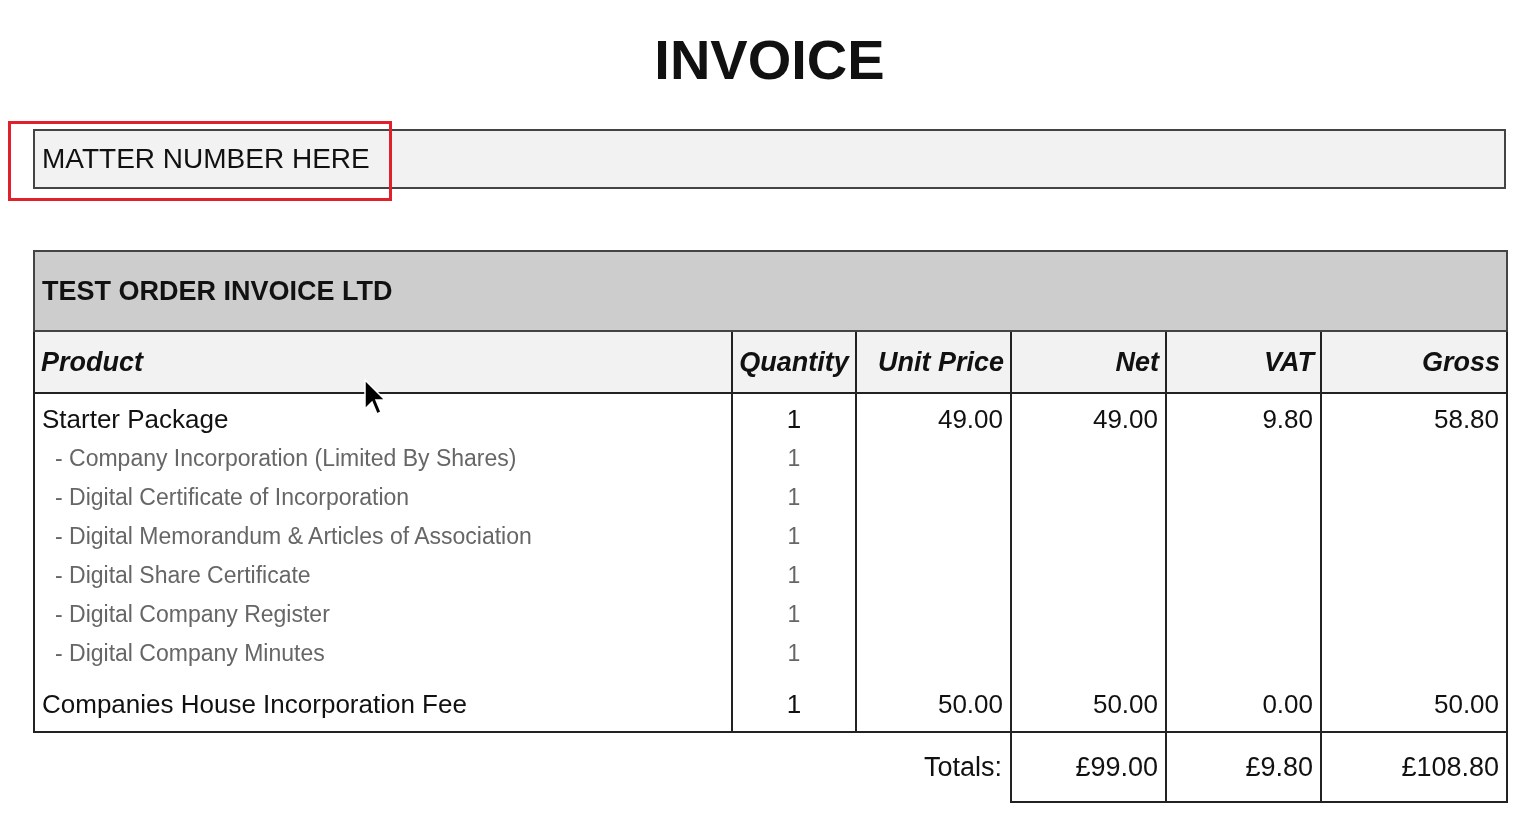 The height and width of the screenshot is (821, 1527). What do you see at coordinates (769, 159) in the screenshot?
I see `matter-number-field: MATTER NUMBER HERE` at bounding box center [769, 159].